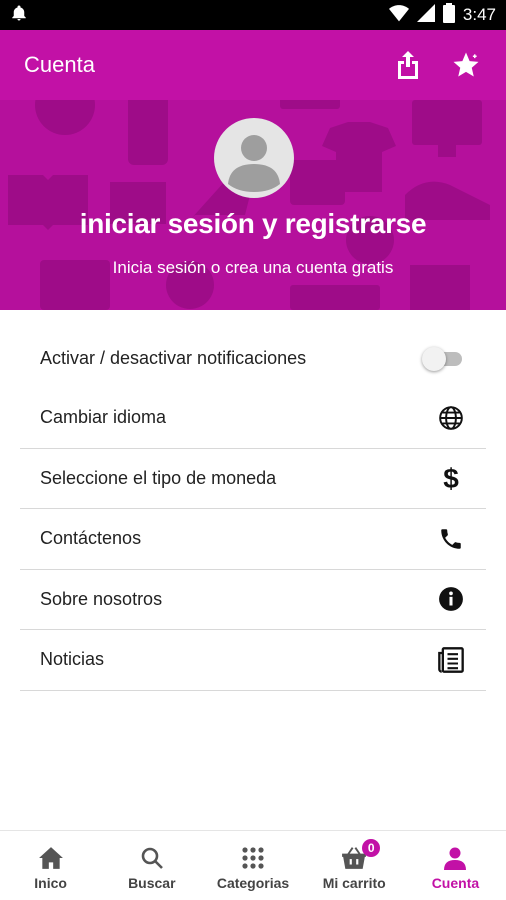 The image size is (506, 900). Describe the element at coordinates (253, 660) in the screenshot. I see `news-row: Noticias` at that location.